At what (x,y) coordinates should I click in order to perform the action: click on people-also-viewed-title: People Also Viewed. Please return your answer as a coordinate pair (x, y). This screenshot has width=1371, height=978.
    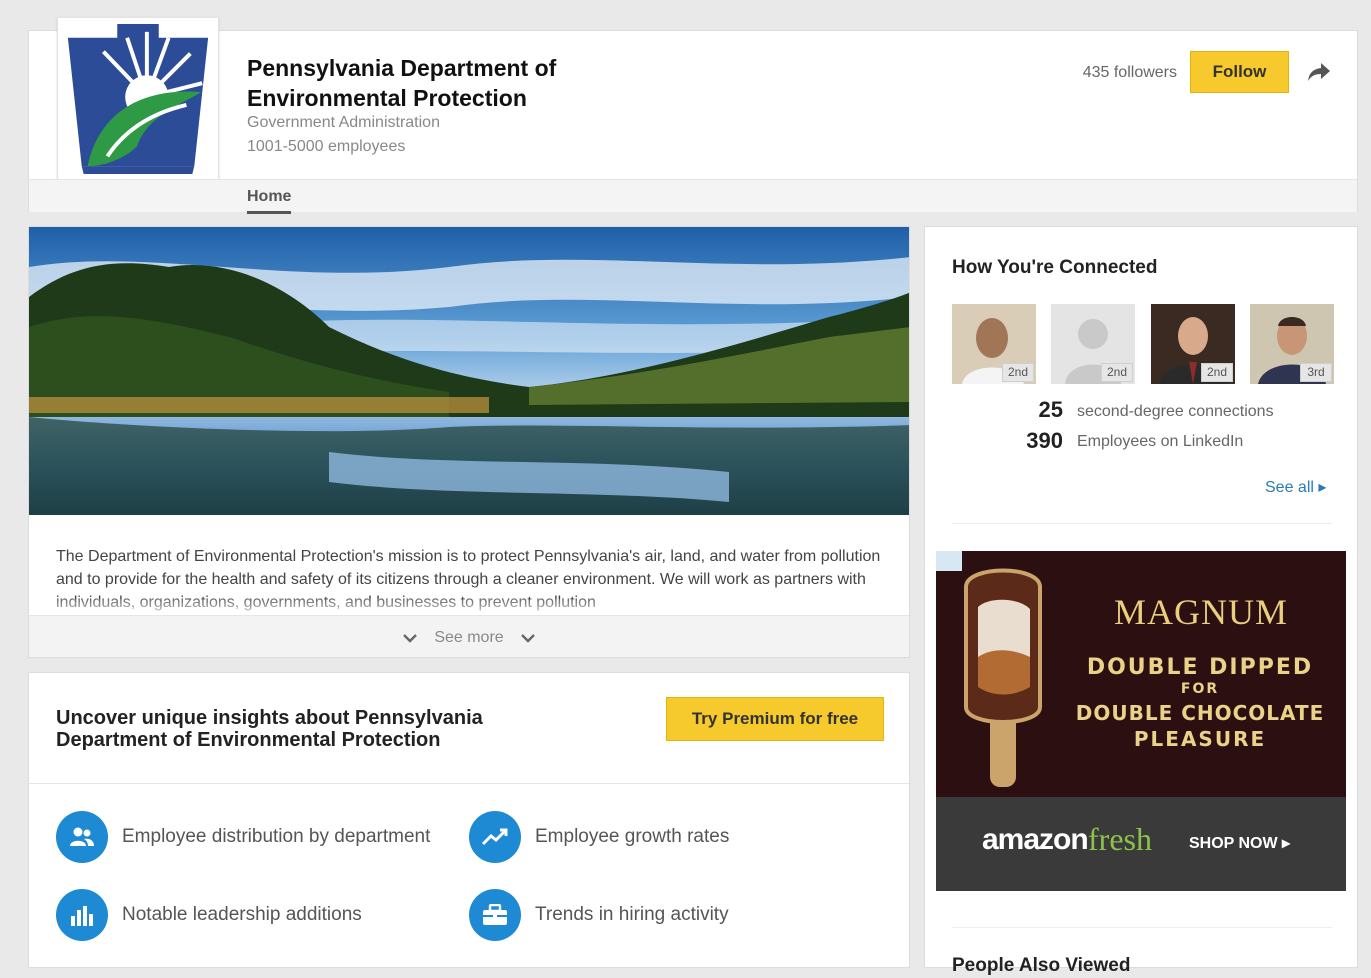
    Looking at the image, I should click on (1041, 965).